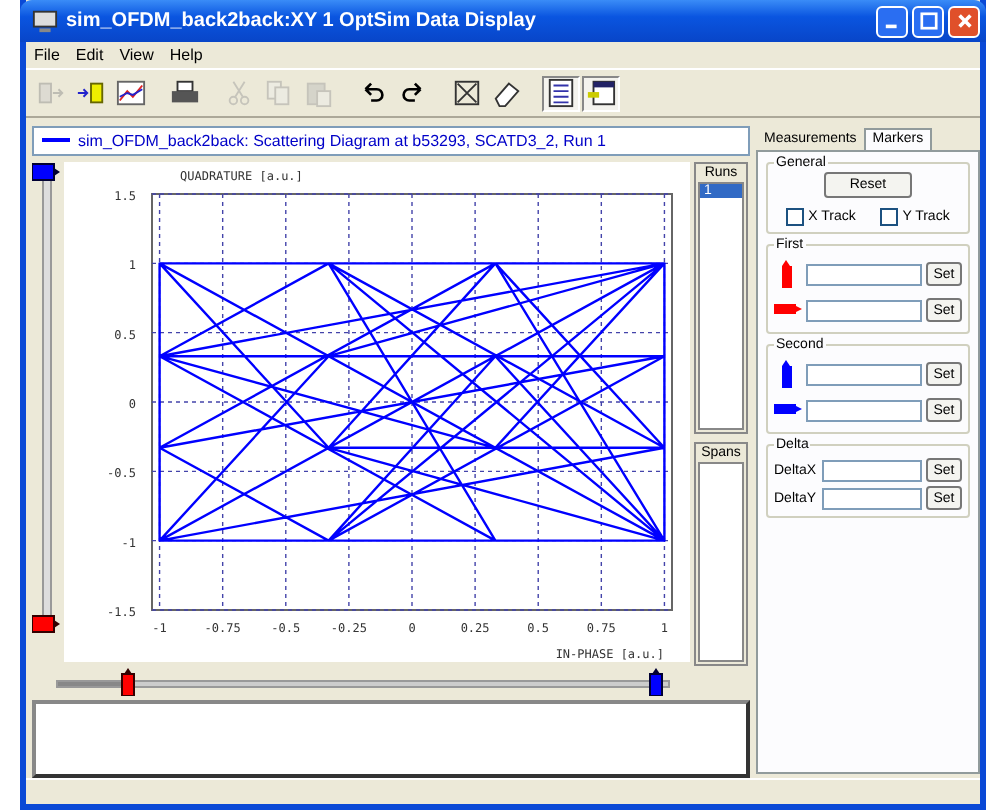 The image size is (986, 810). Describe the element at coordinates (302, 21) in the screenshot. I see `window-title: sim_OFDM_back2back:XY 1 OptSim Data Display` at that location.